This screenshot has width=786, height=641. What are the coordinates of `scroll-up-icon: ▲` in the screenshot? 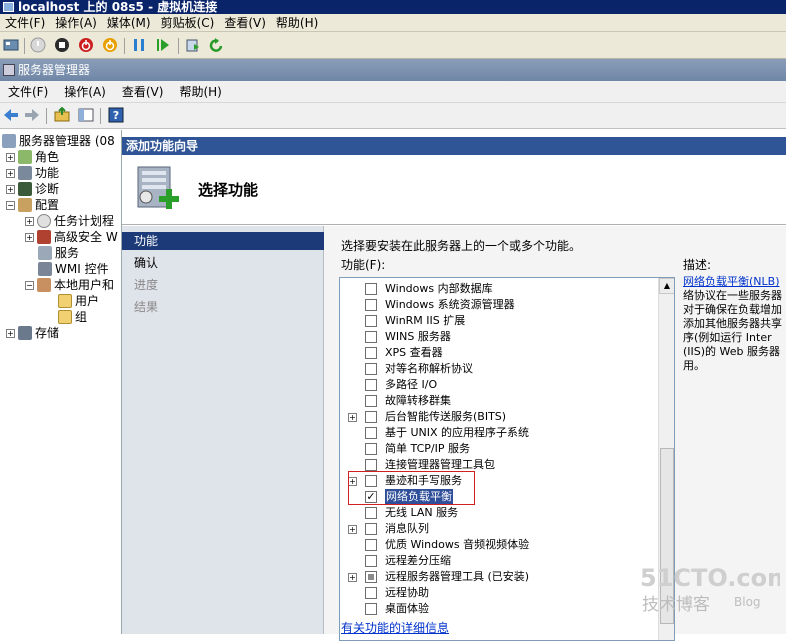 It's located at (666, 286).